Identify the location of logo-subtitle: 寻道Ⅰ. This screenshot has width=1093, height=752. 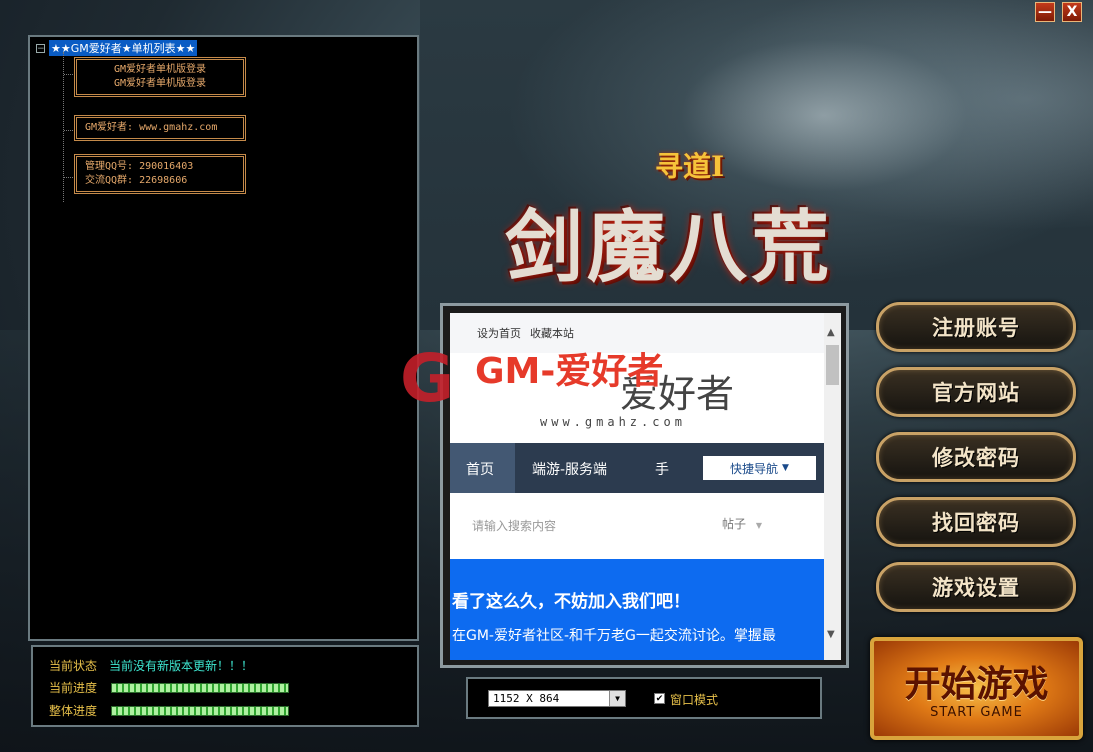
(690, 166).